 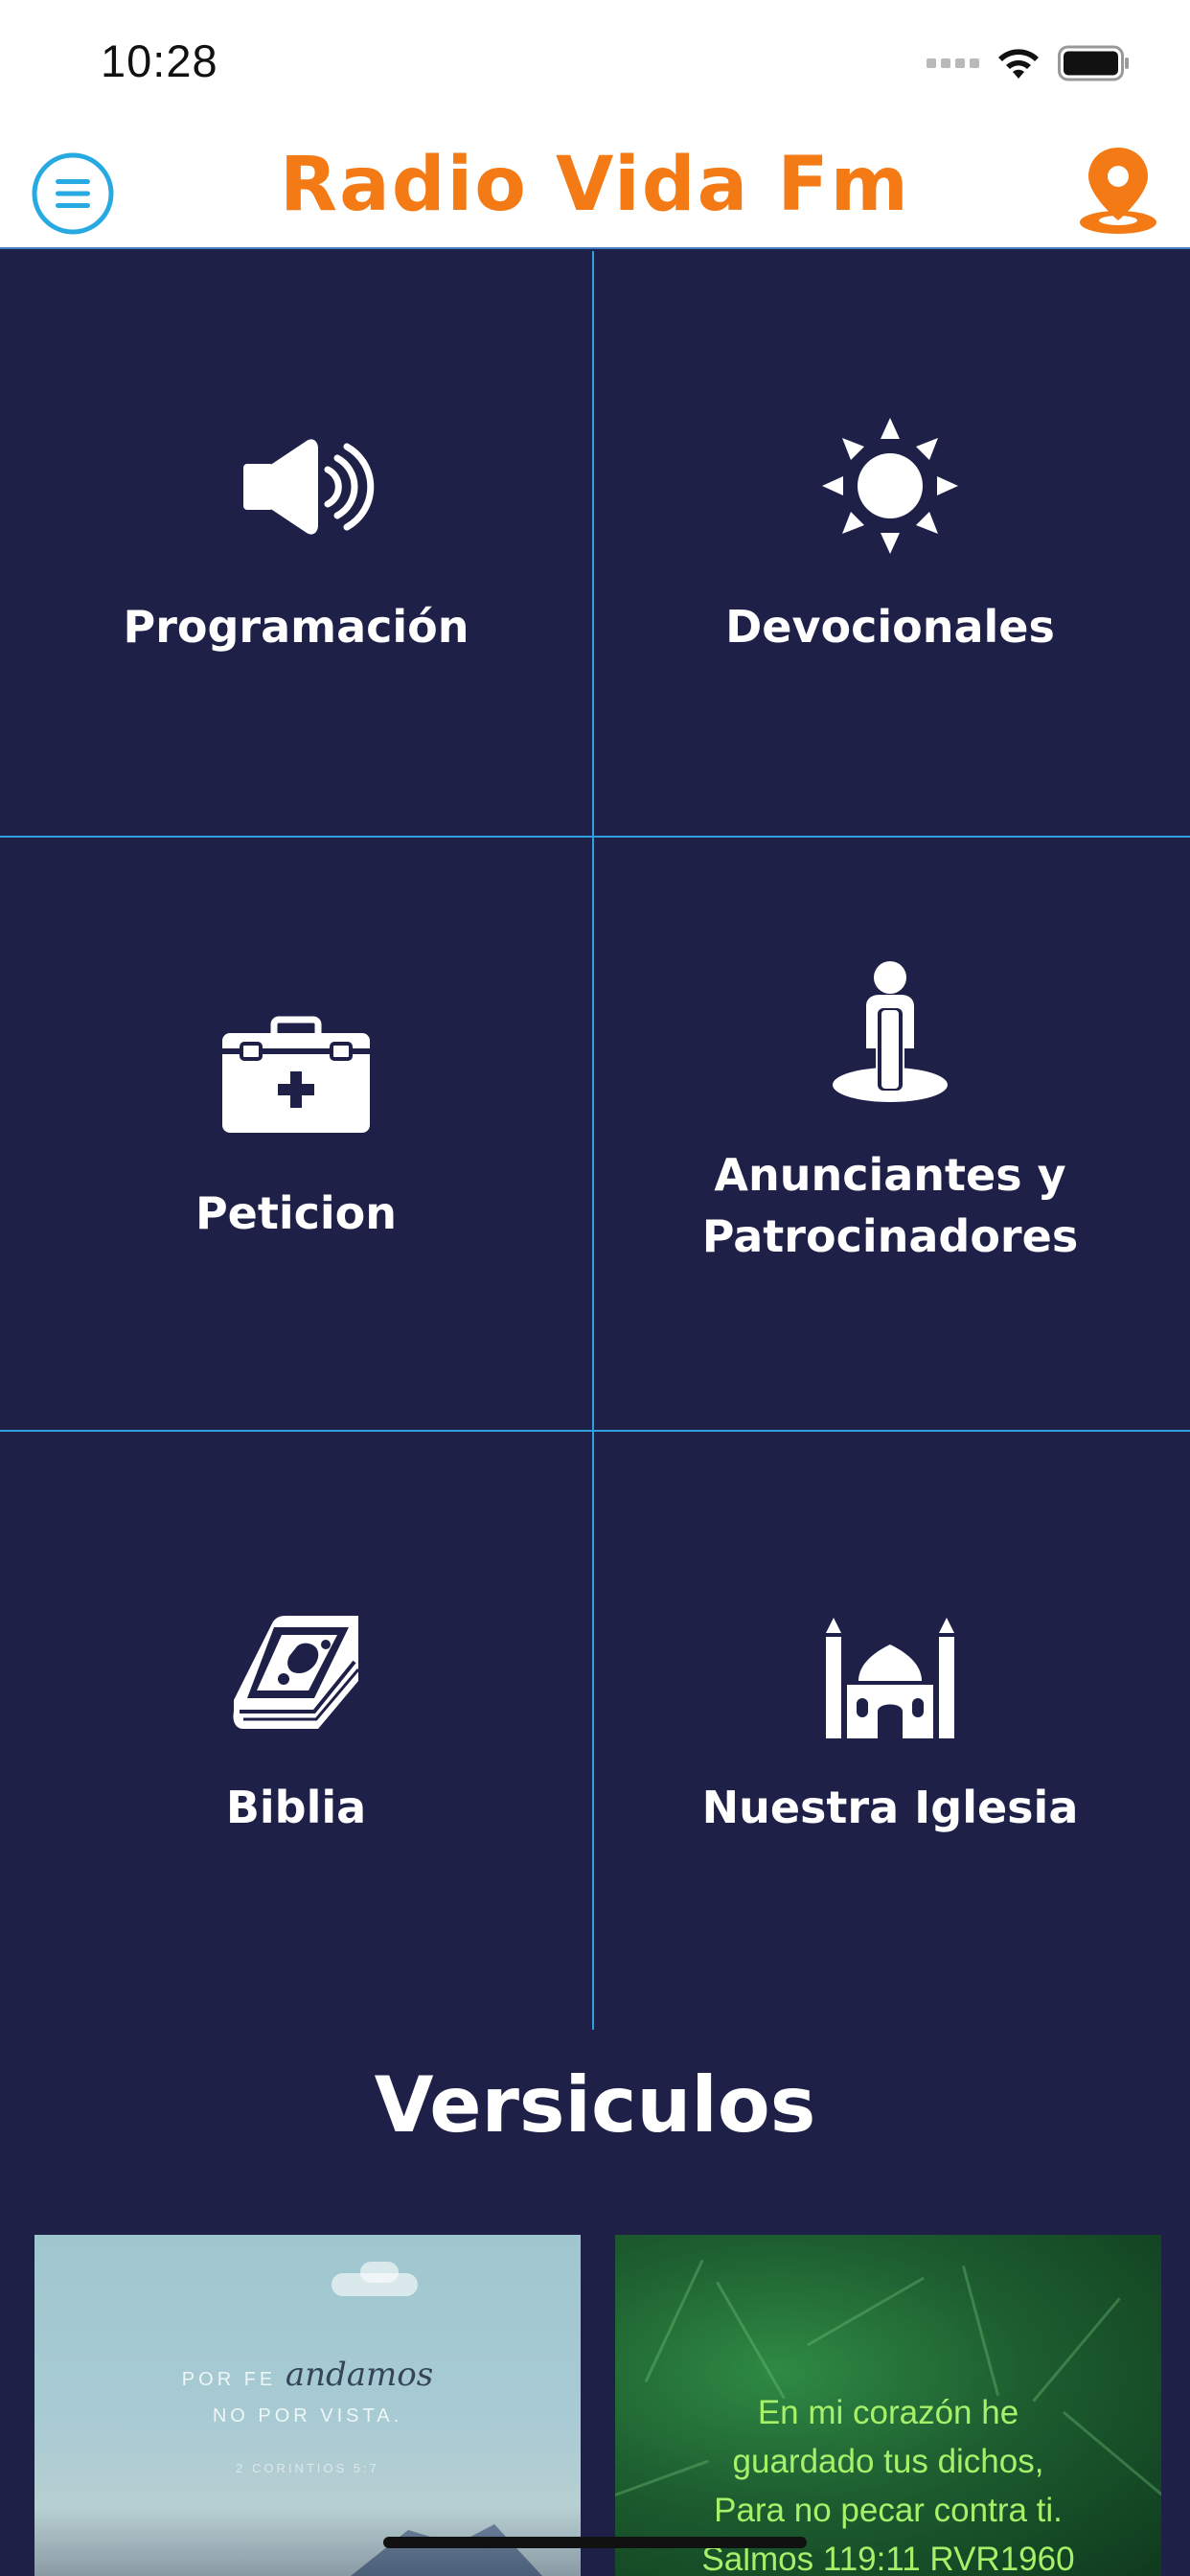 I want to click on tile-label: Nuestra Iglesia, so click(x=890, y=1807).